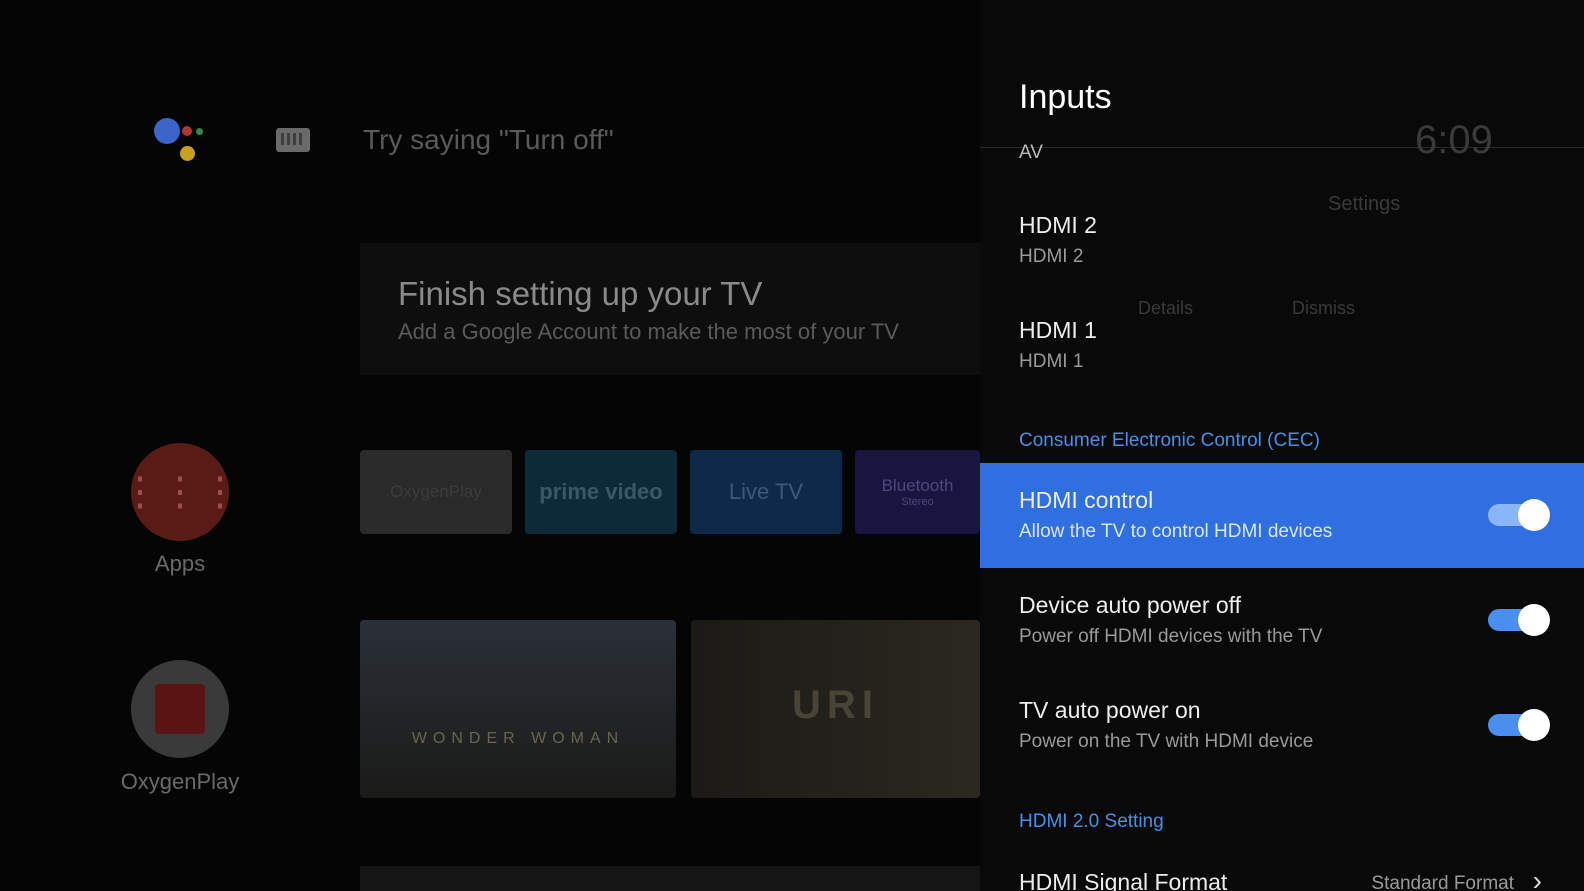  I want to click on item-label: HDMI Signal Format, so click(1123, 880).